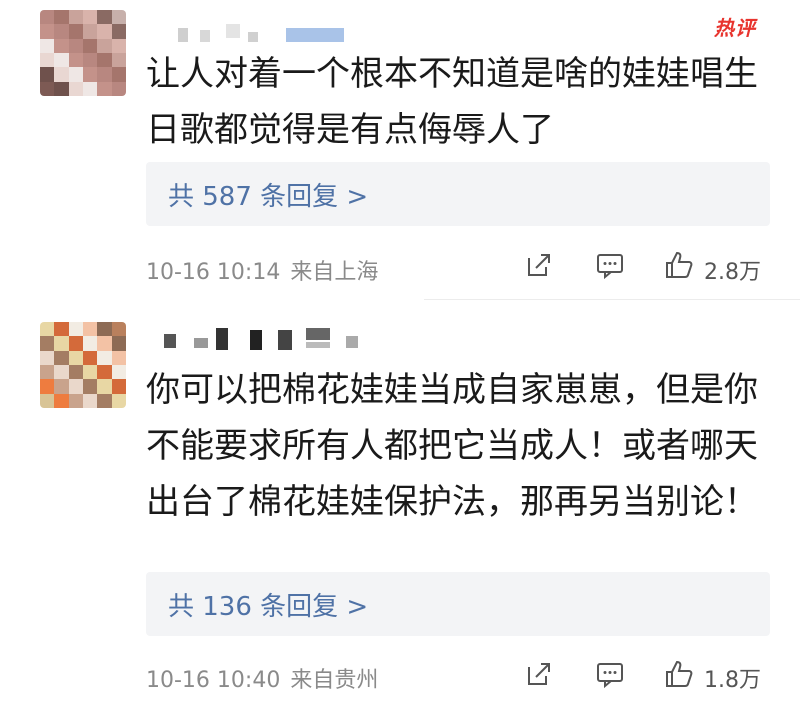 The height and width of the screenshot is (704, 800). Describe the element at coordinates (732, 680) in the screenshot. I see `like-count: 1.8万` at that location.